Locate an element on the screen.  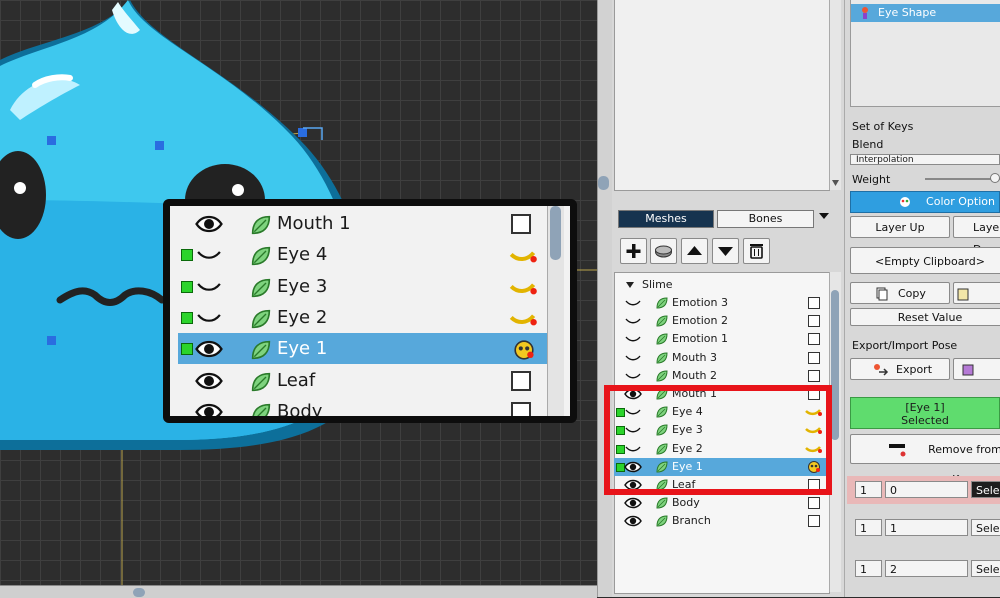
inset-row-label: Eye 4 is located at coordinates (302, 255).